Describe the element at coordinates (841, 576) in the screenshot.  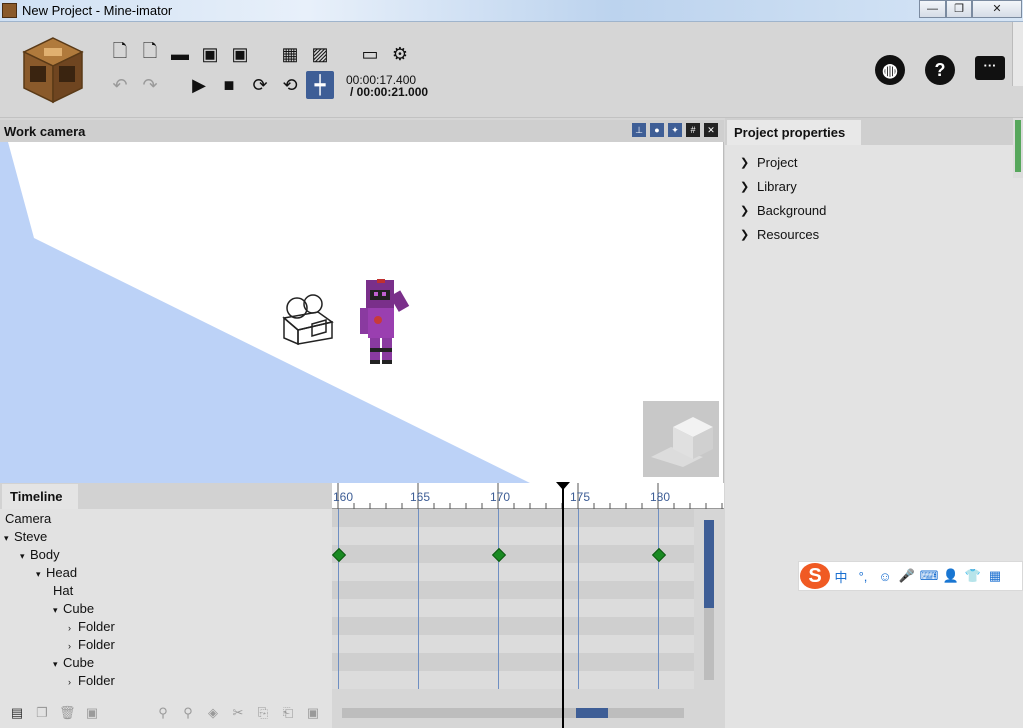
I see `ime-chinese-mode: 中` at that location.